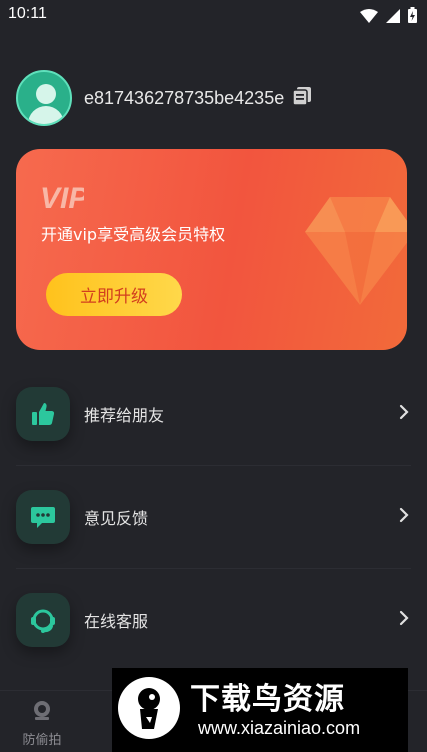  Describe the element at coordinates (267, 699) in the screenshot. I see `watermark-title: 下载鸟资源` at that location.